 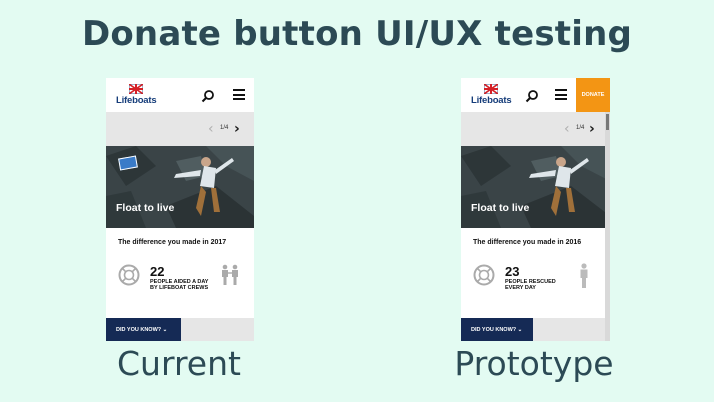 I want to click on two-people-icon, so click(x=230, y=275).